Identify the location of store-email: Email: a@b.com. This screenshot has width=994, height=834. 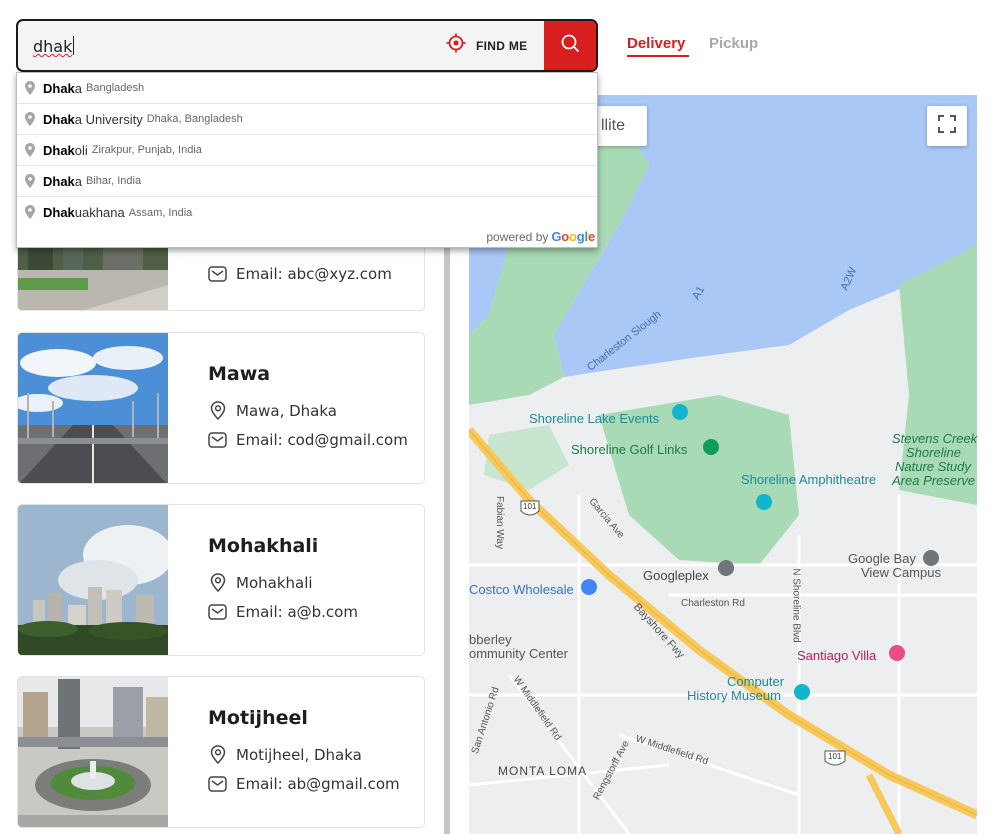
(297, 611).